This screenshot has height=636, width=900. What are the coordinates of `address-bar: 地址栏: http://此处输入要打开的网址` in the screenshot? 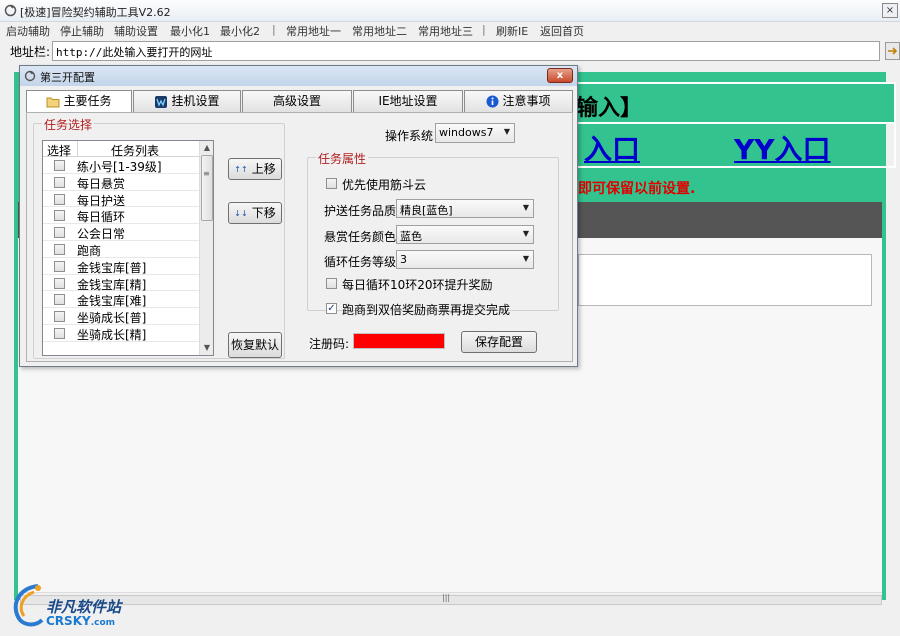 It's located at (450, 51).